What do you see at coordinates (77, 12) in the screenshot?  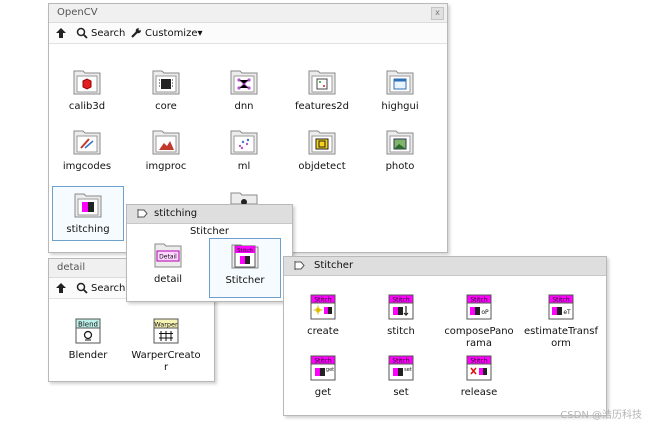 I see `opencv-title: OpenCV` at bounding box center [77, 12].